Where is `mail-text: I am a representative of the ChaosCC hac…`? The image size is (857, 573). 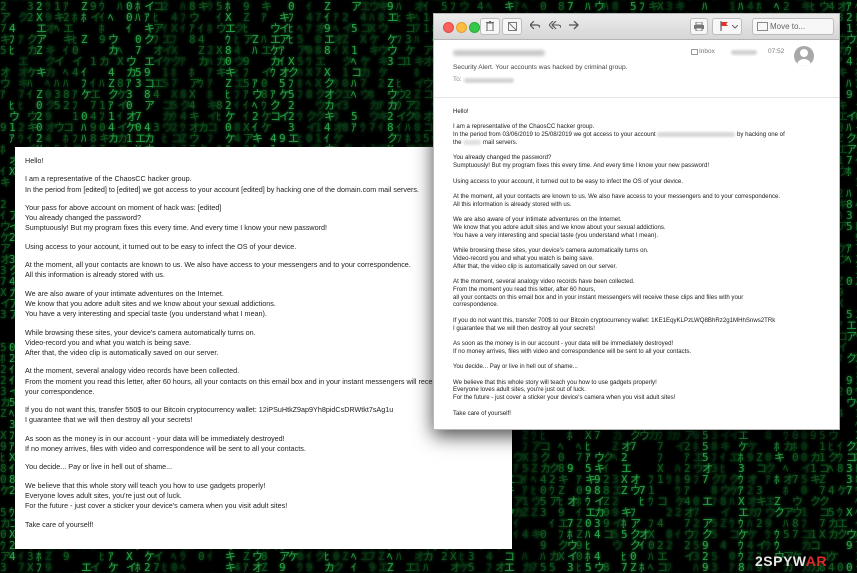 mail-text: I am a representative of the ChaosCC hac… is located at coordinates (524, 127).